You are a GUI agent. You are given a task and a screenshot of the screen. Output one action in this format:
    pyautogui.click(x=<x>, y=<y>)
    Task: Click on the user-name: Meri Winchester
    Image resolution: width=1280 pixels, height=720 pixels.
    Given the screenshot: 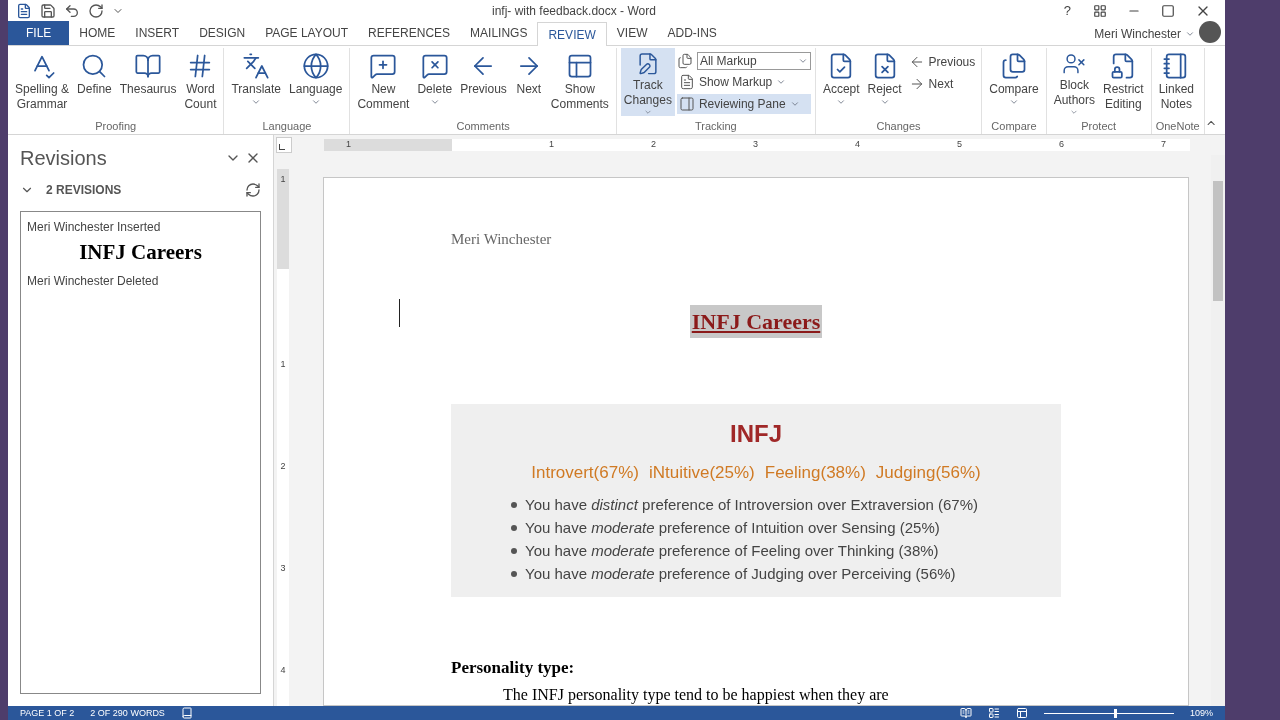 What is the action you would take?
    pyautogui.click(x=1137, y=33)
    